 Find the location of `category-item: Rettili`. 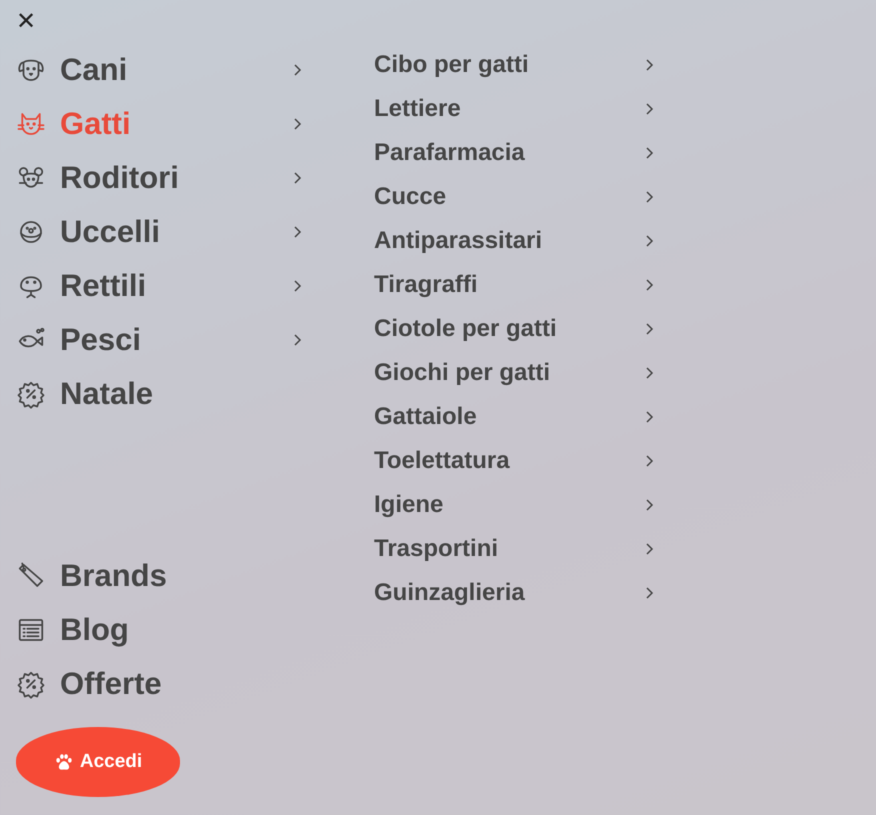

category-item: Rettili is located at coordinates (166, 286).